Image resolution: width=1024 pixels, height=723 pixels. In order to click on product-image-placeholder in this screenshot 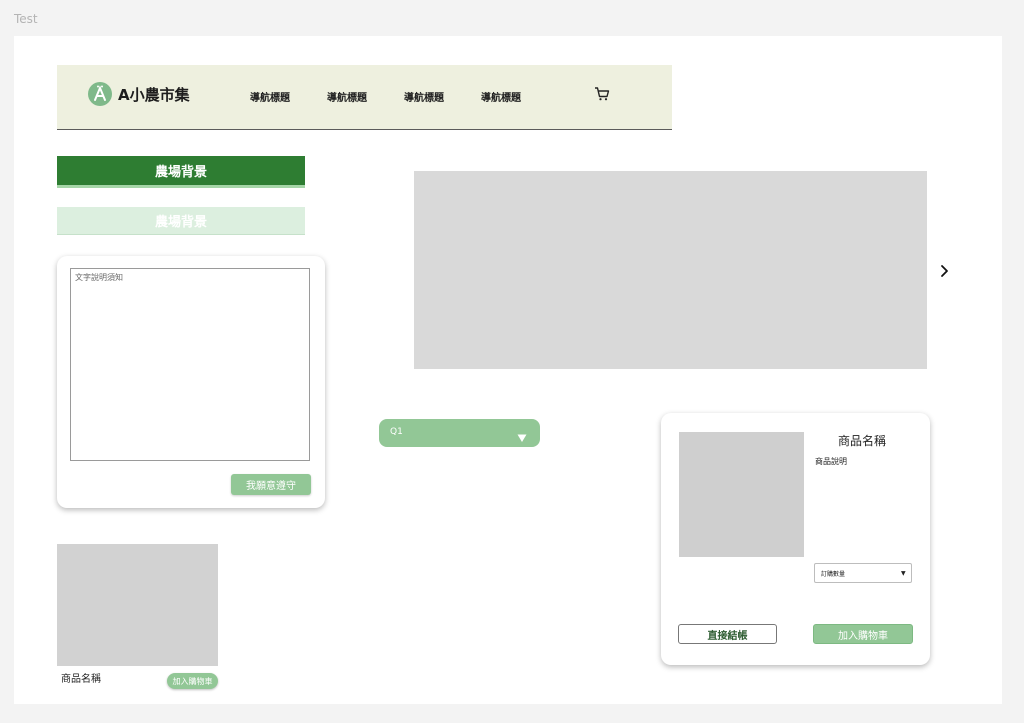, I will do `click(137, 605)`.